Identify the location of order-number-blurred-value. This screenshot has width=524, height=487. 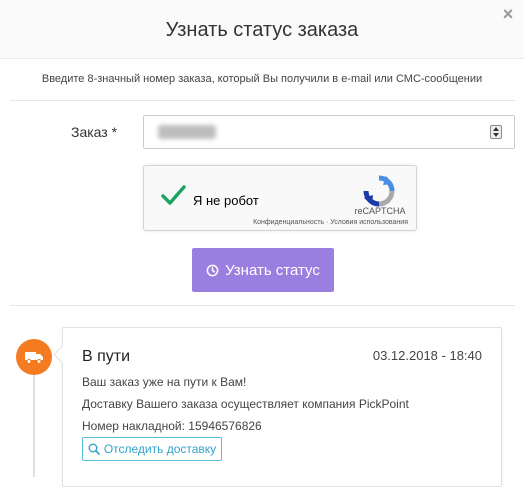
(187, 132).